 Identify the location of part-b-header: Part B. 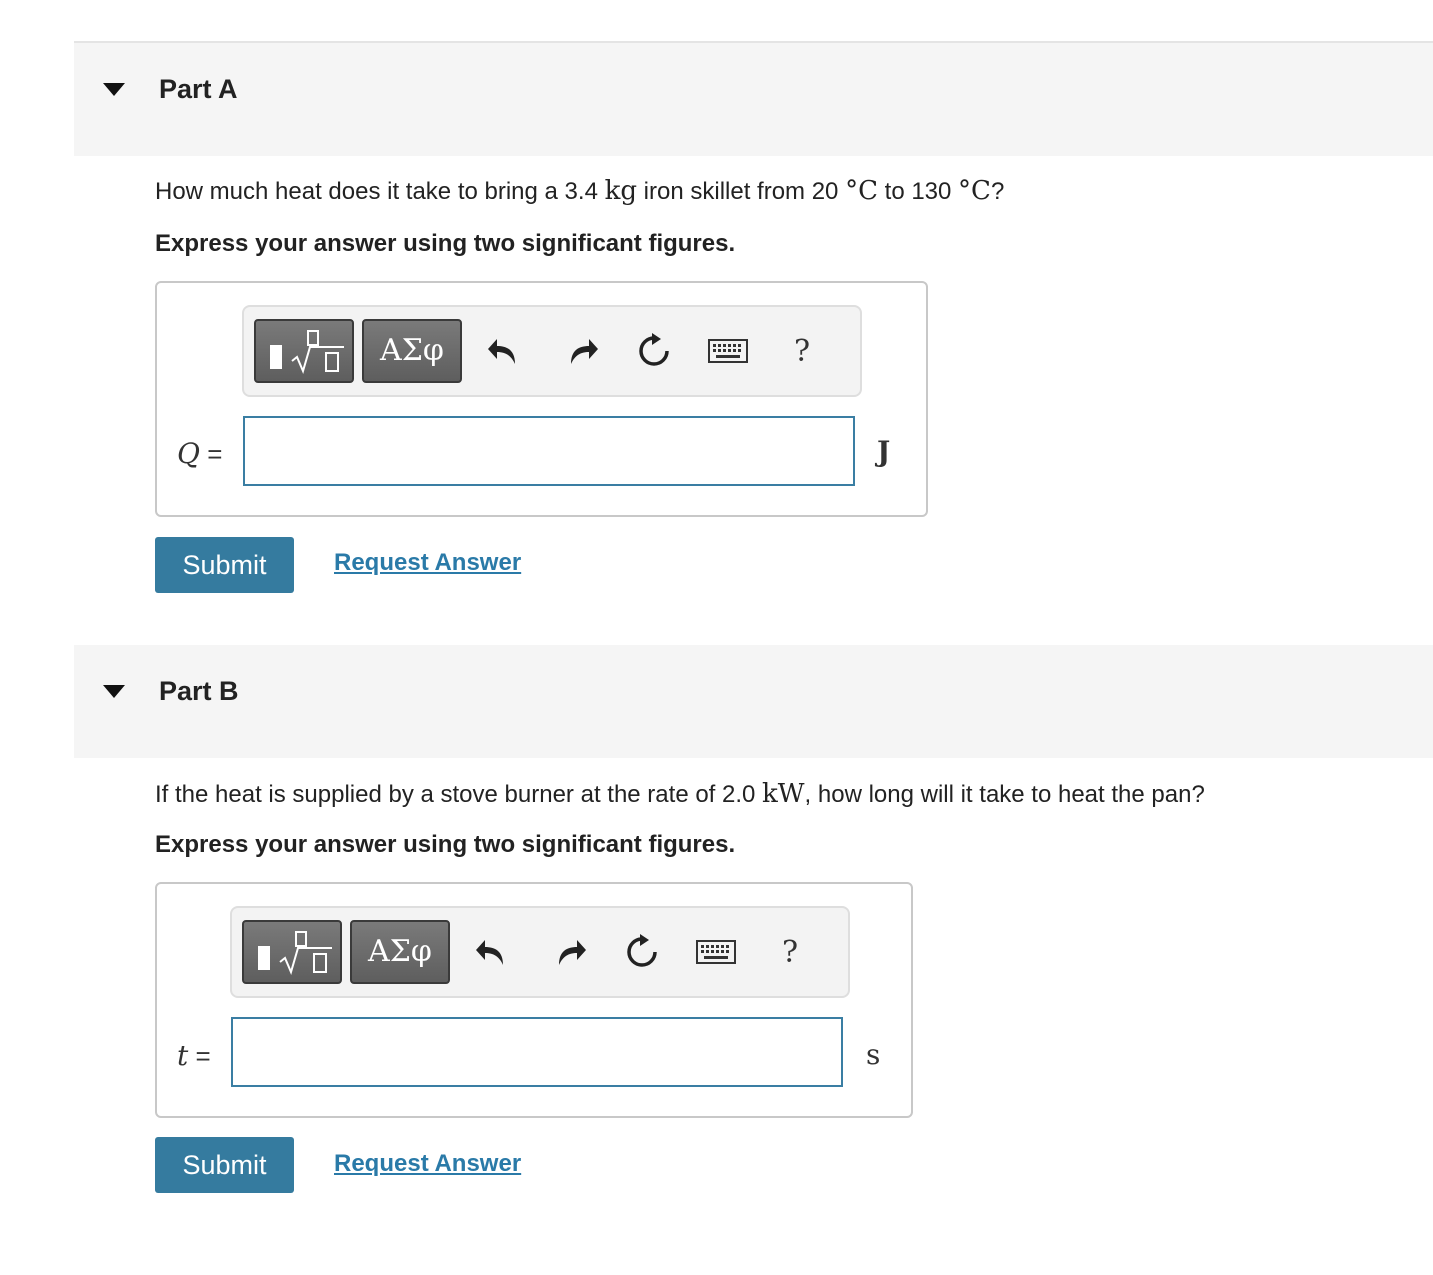
(753, 701).